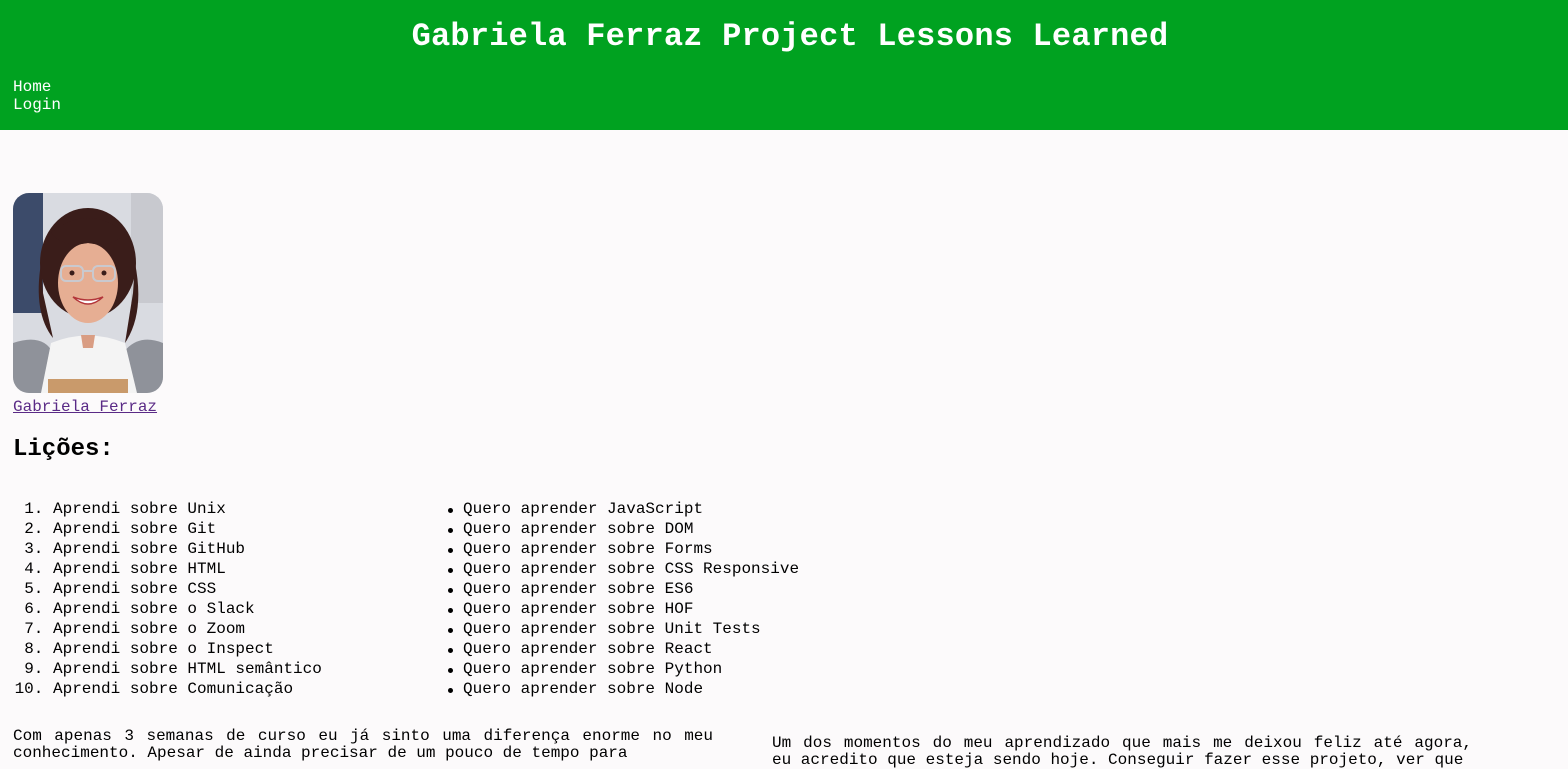 This screenshot has height=769, width=1568. Describe the element at coordinates (37, 105) in the screenshot. I see `nav-item-login: Login` at that location.